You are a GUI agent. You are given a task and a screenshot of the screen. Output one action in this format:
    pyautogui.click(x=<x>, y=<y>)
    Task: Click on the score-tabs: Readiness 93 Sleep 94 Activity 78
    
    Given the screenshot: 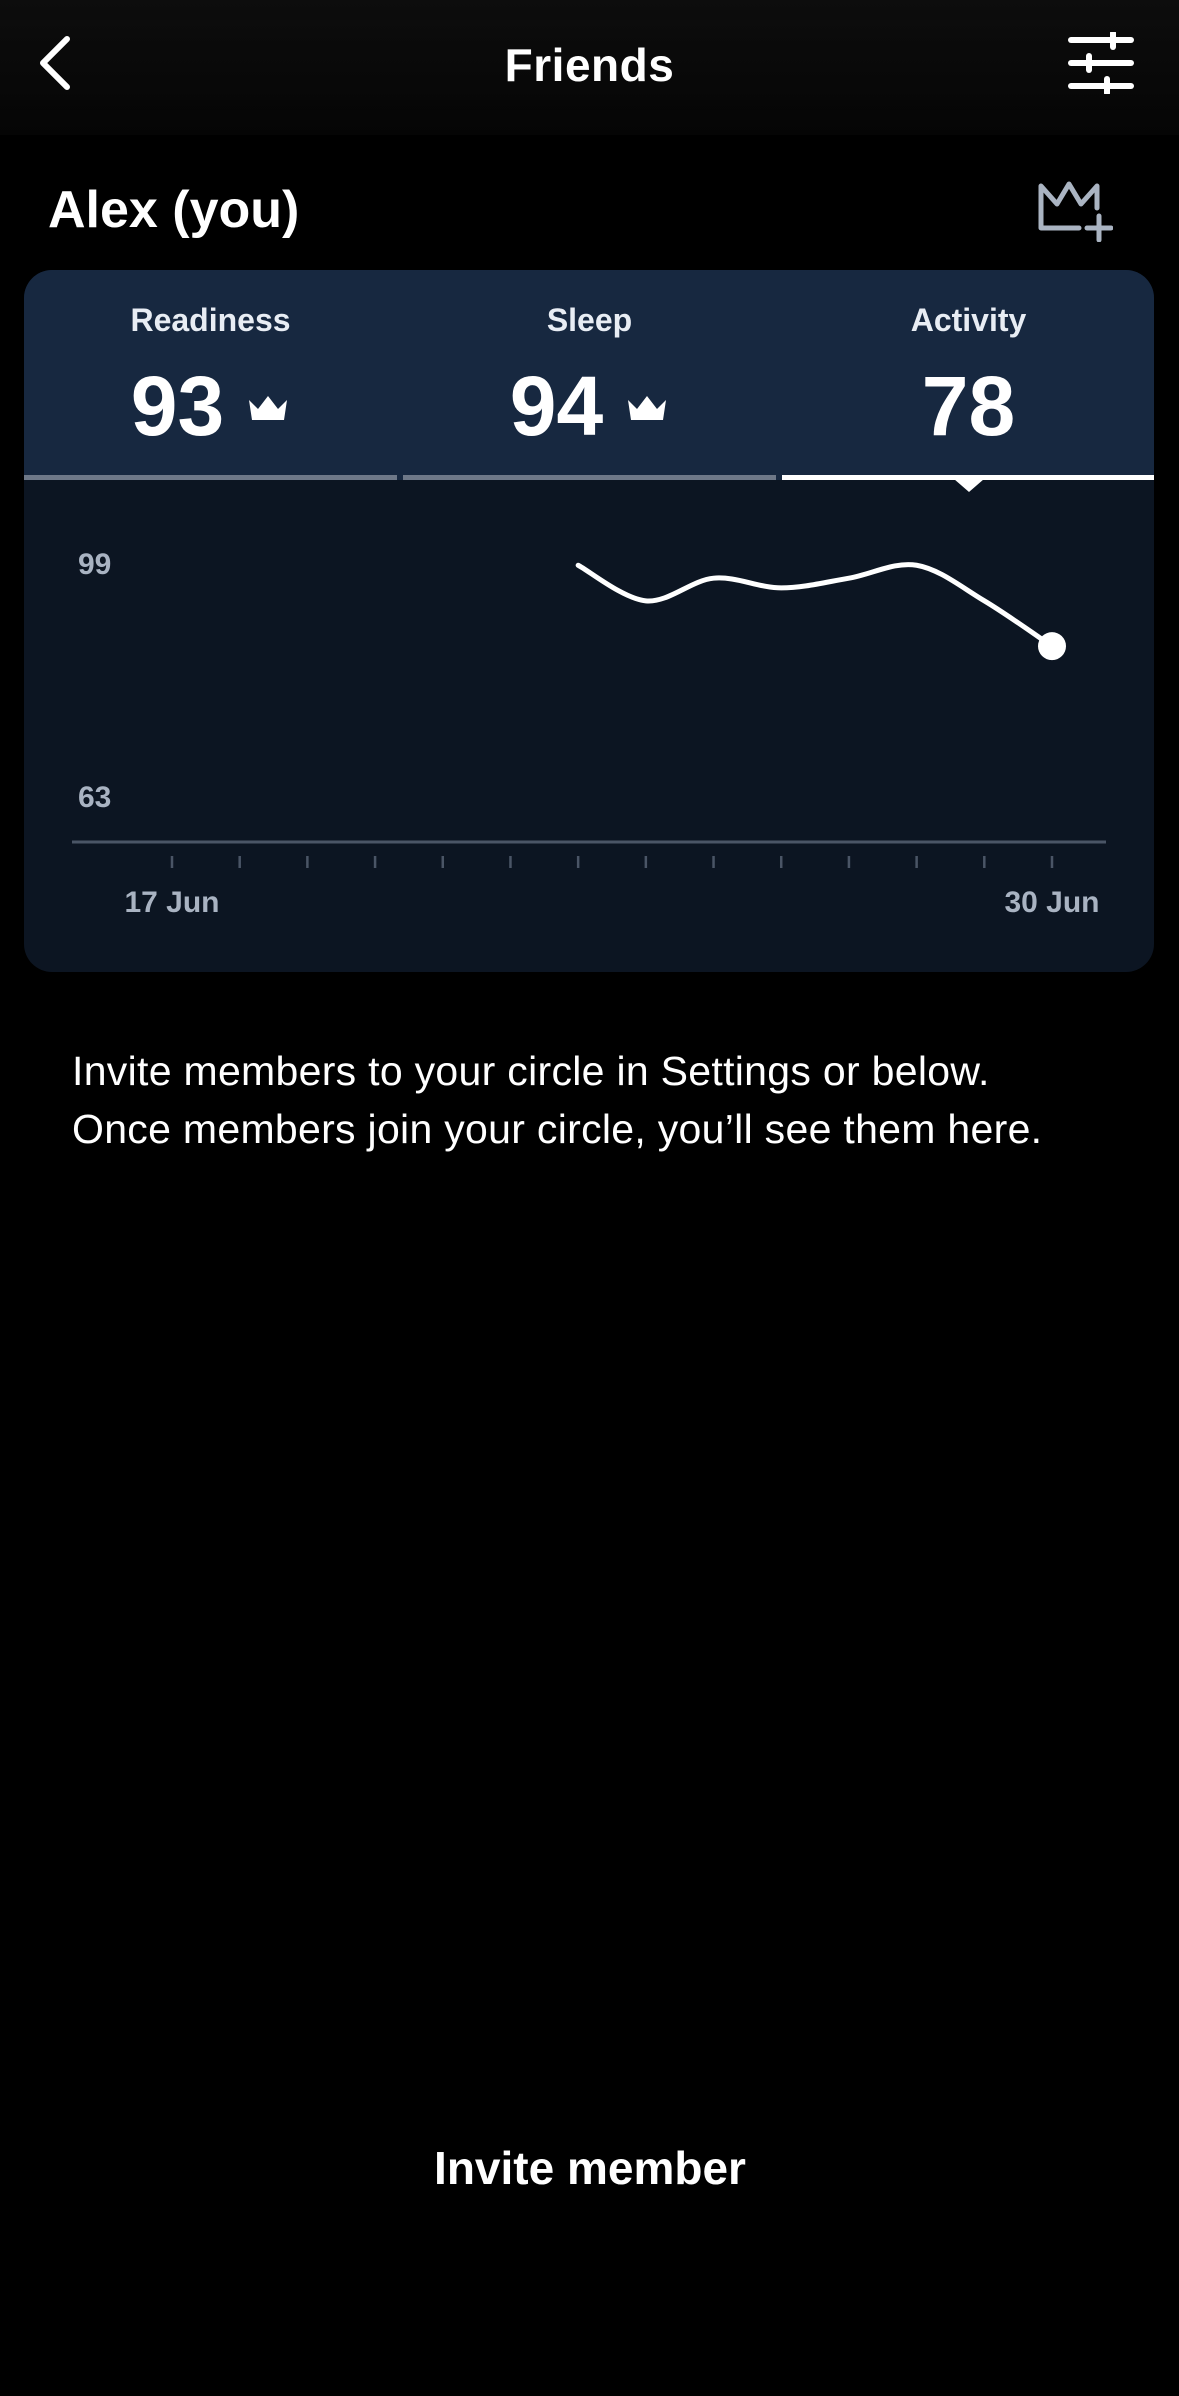 What is the action you would take?
    pyautogui.click(x=589, y=381)
    